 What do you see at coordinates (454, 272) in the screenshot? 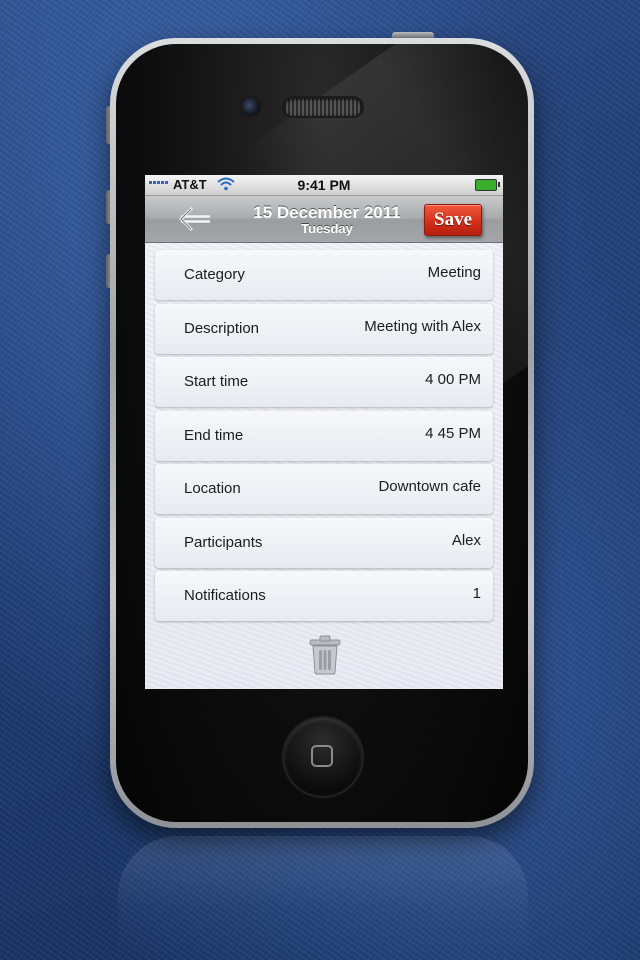
I see `field-value: Meeting` at bounding box center [454, 272].